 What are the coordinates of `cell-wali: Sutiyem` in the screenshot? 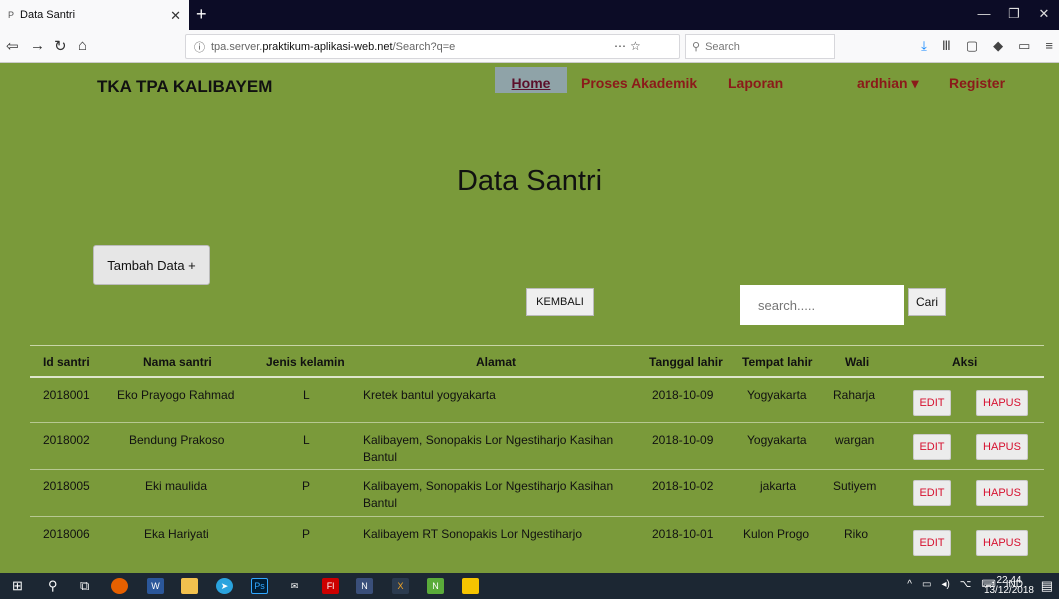 It's located at (855, 486).